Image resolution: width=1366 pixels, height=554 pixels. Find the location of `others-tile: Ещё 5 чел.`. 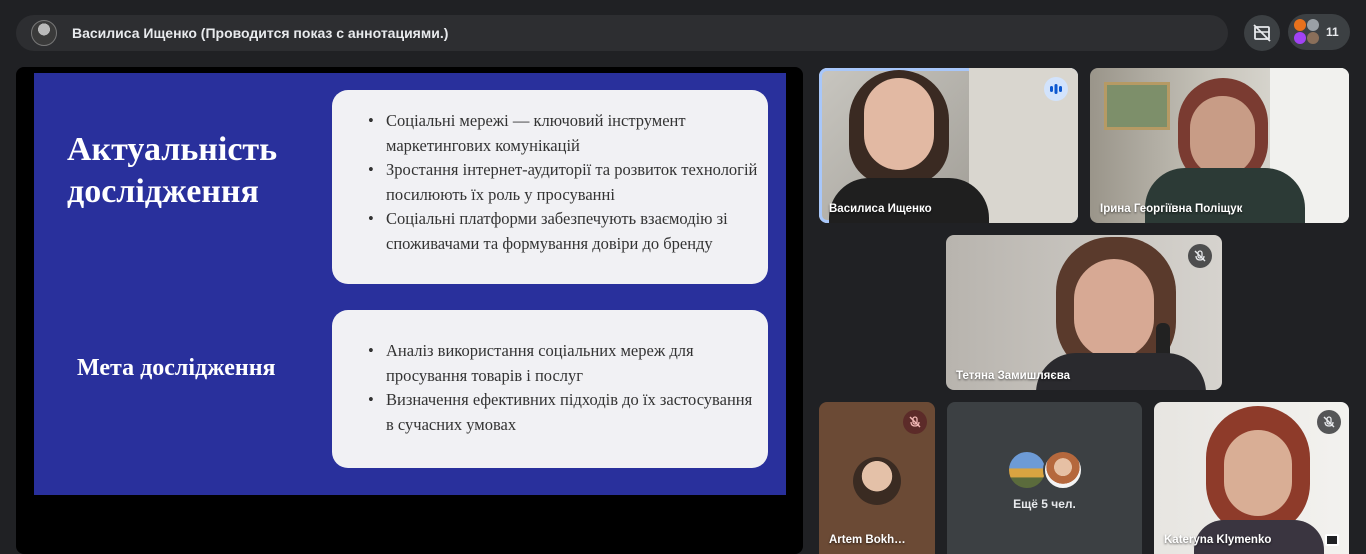

others-tile: Ещё 5 чел. is located at coordinates (1044, 478).